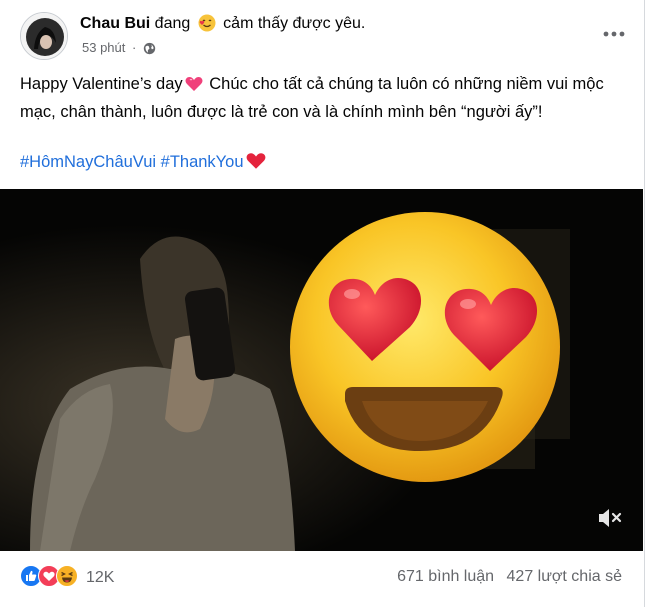 This screenshot has width=645, height=607. Describe the element at coordinates (207, 25) in the screenshot. I see `smiling-face-with-hearts-icon` at that location.